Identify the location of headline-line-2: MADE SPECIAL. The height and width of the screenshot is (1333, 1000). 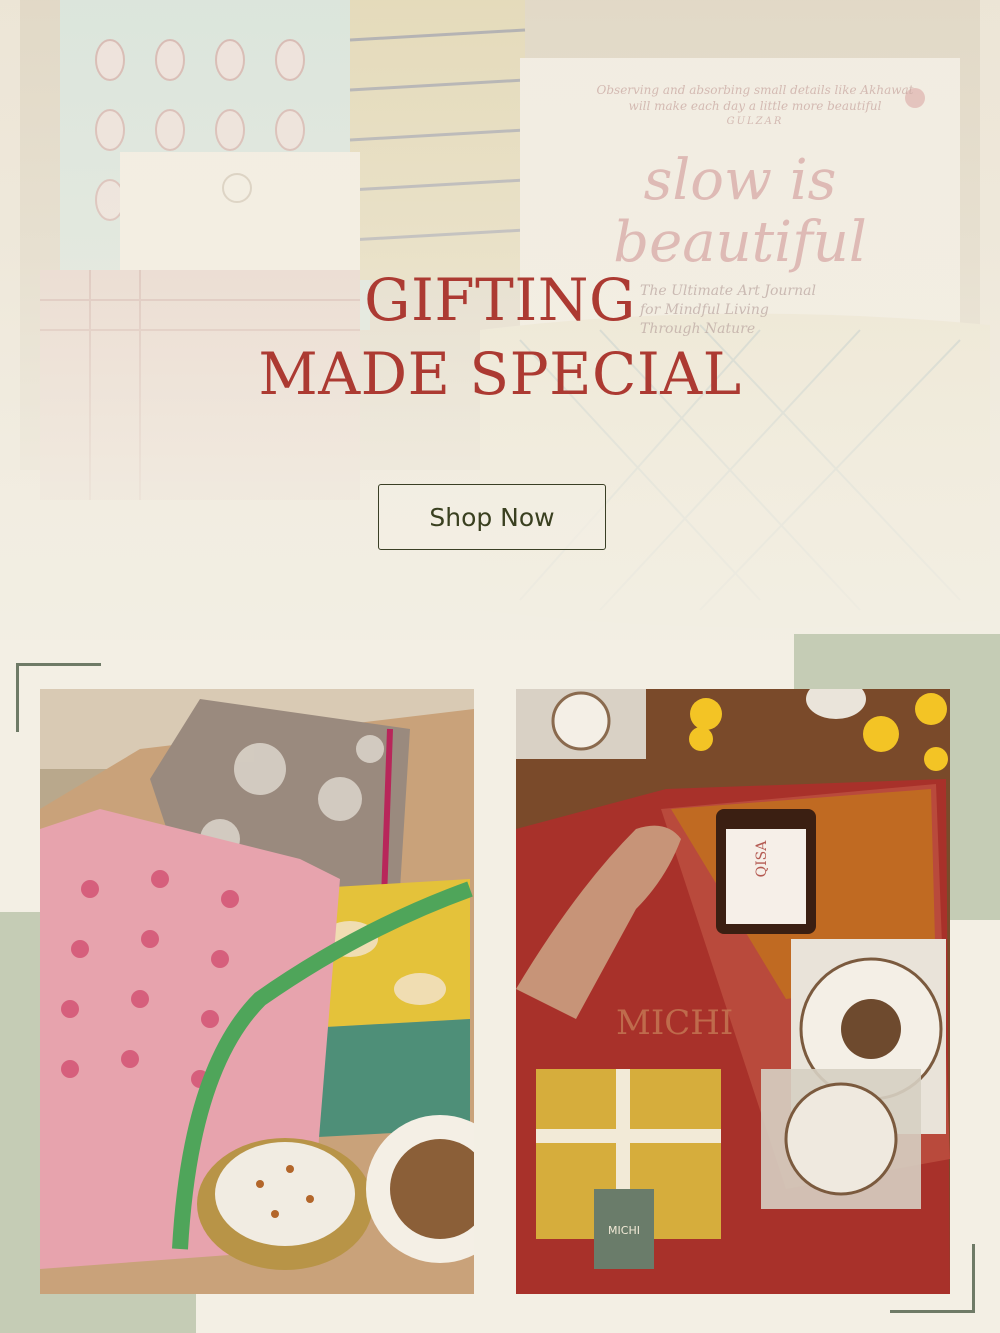
(500, 374).